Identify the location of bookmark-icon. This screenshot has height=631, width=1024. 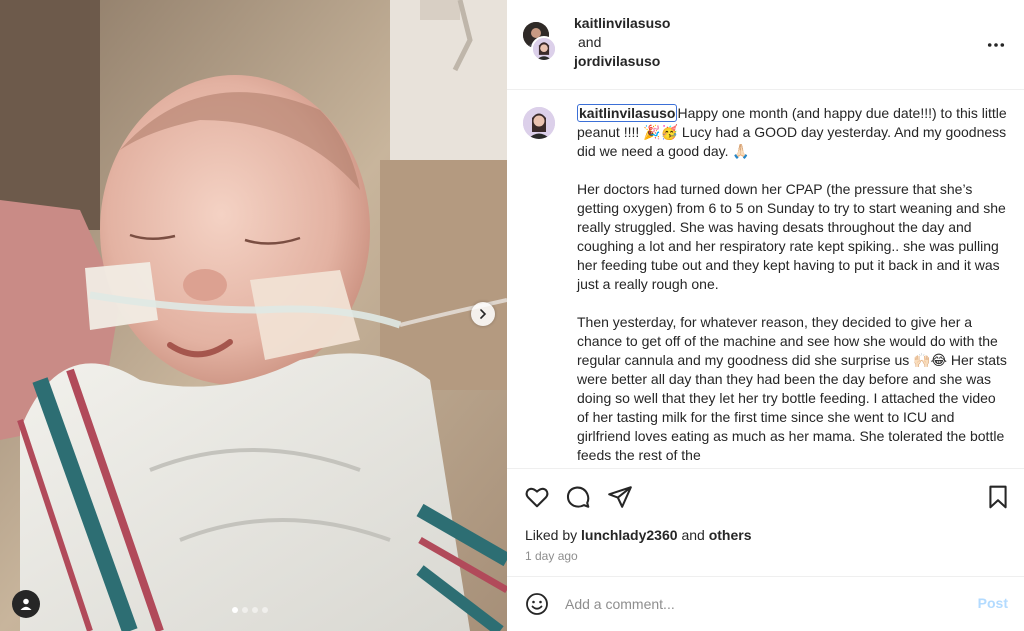
(998, 497).